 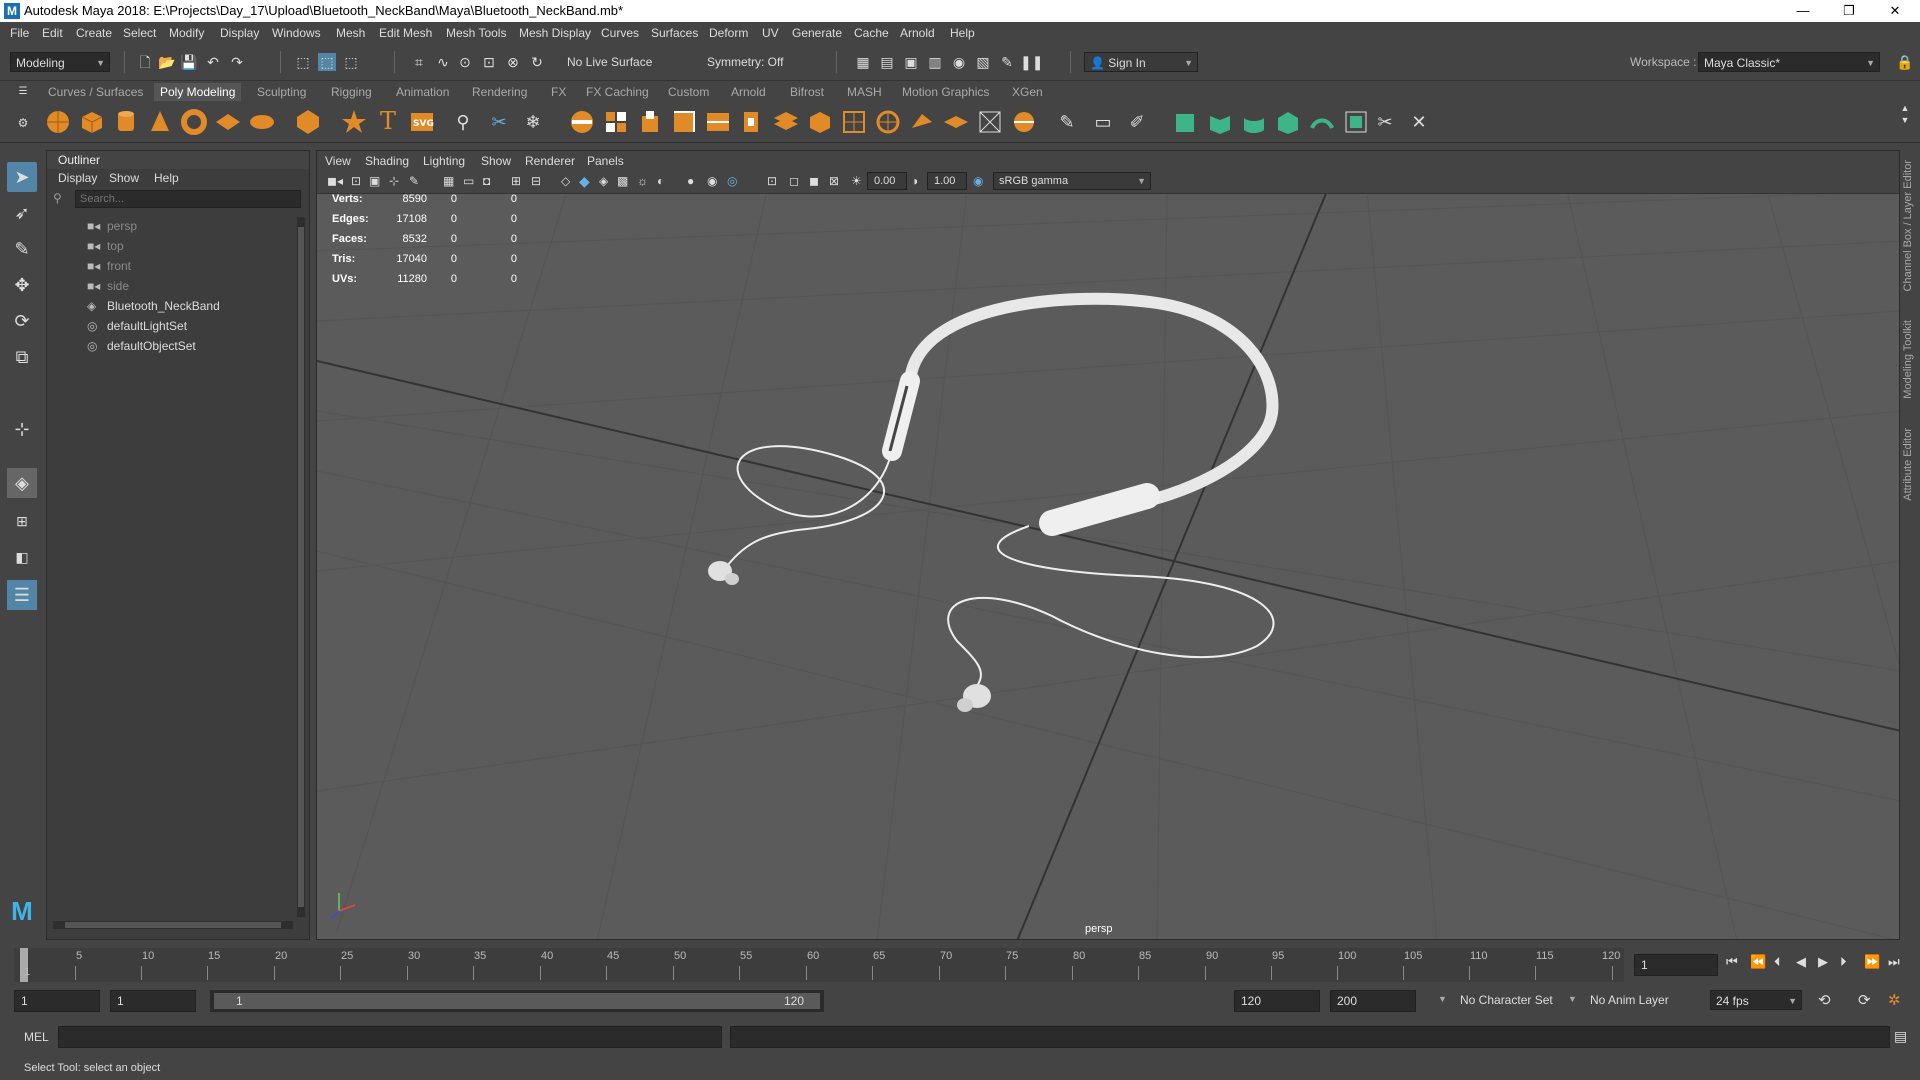 What do you see at coordinates (189, 62) in the screenshot?
I see `save-scene-icon: 💾` at bounding box center [189, 62].